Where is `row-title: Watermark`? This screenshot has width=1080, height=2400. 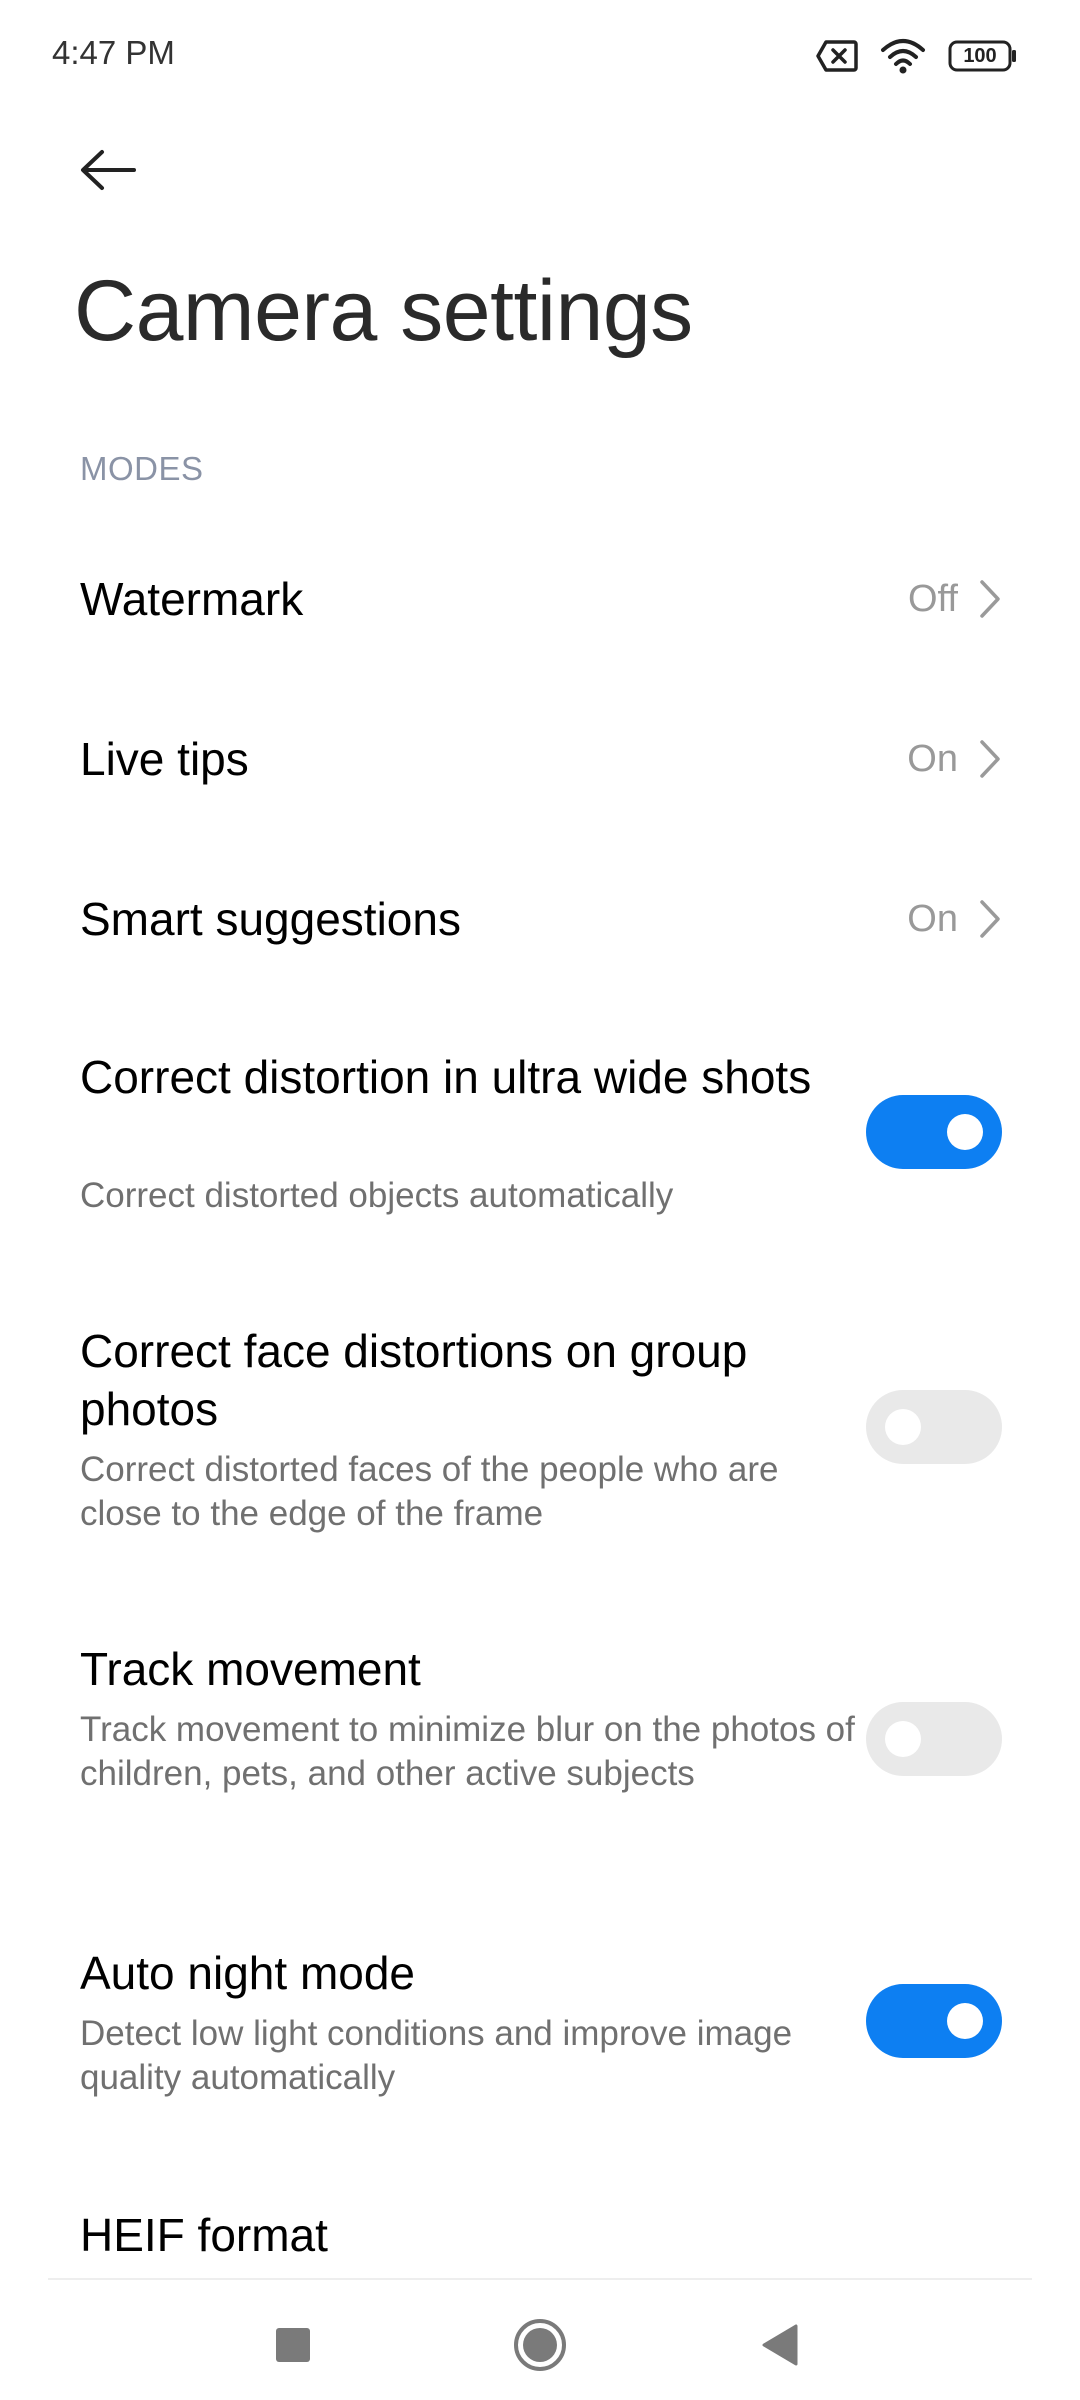 row-title: Watermark is located at coordinates (192, 599).